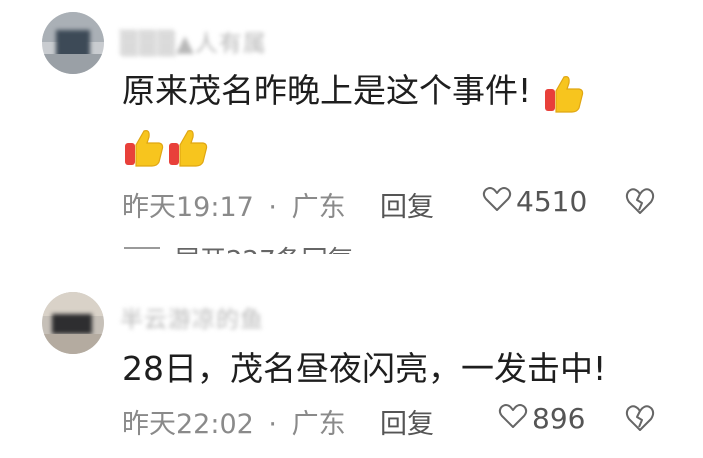 This screenshot has height=458, width=703. Describe the element at coordinates (142, 248) in the screenshot. I see `expand-divider` at that location.